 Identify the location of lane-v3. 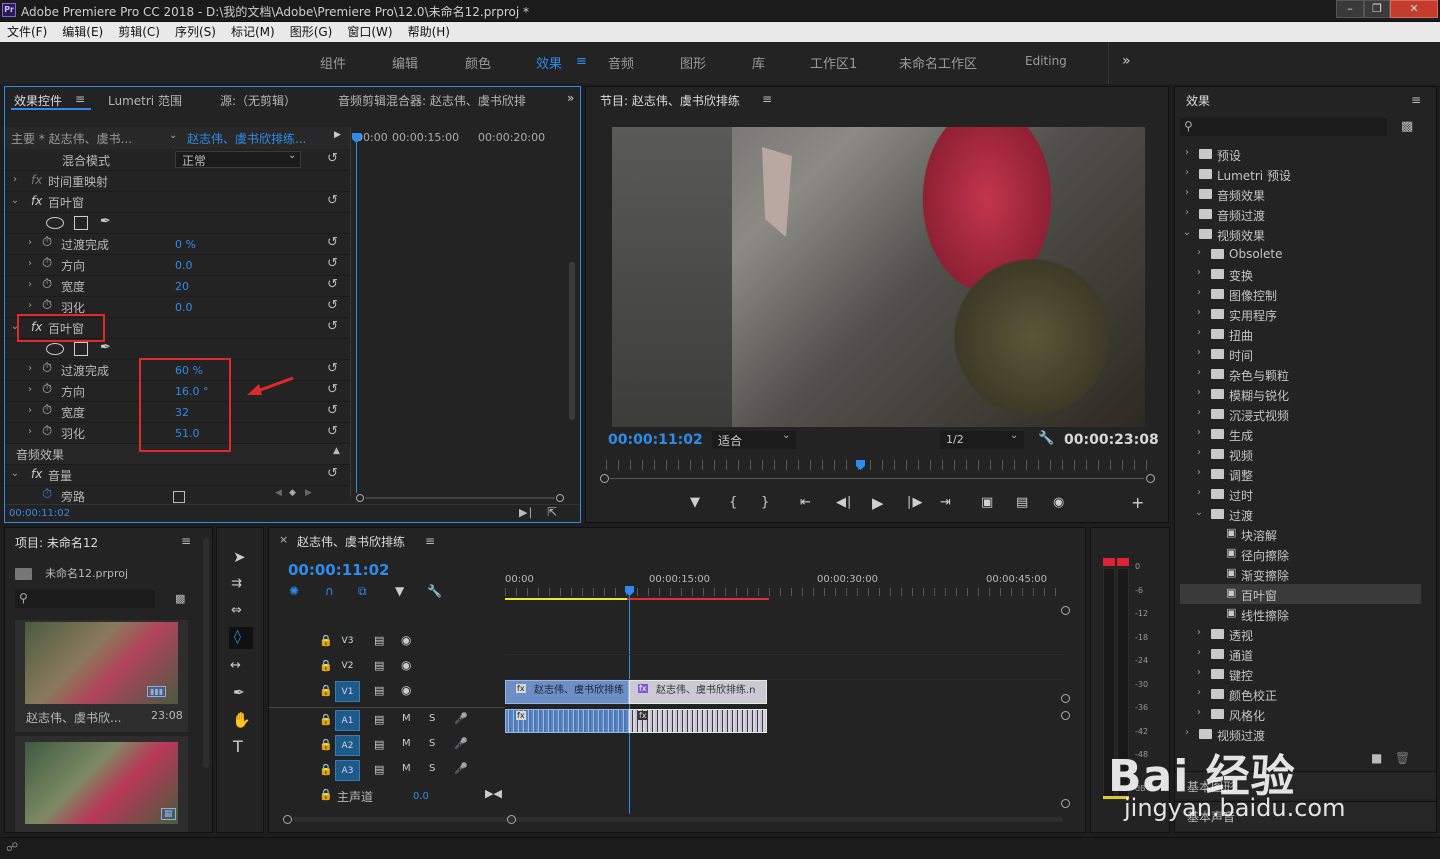
(785, 642).